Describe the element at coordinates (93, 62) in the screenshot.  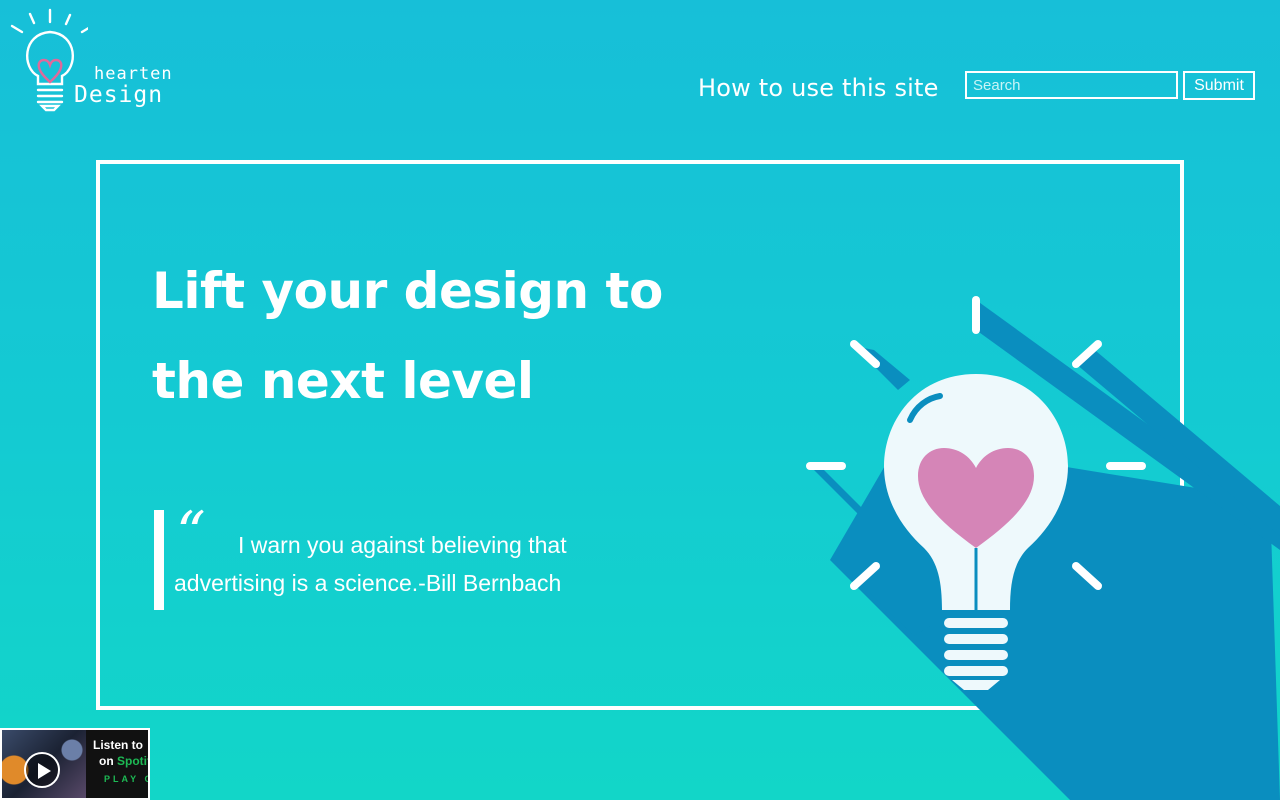
I see `site-logo: hearten Design` at that location.